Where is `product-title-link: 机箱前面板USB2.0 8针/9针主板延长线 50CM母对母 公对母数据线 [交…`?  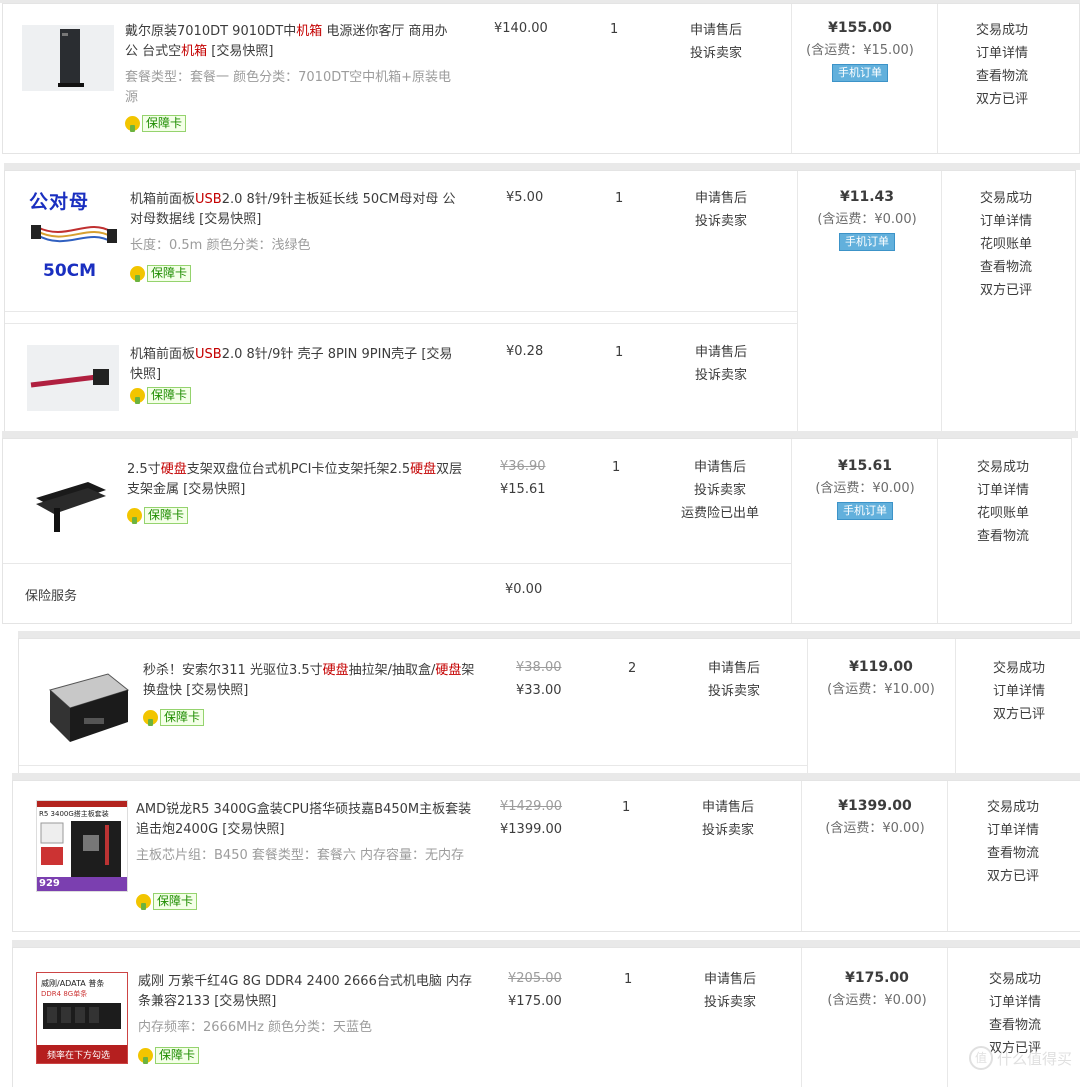 product-title-link: 机箱前面板USB2.0 8针/9针主板延长线 50CM母对母 公对母数据线 [交… is located at coordinates (295, 210).